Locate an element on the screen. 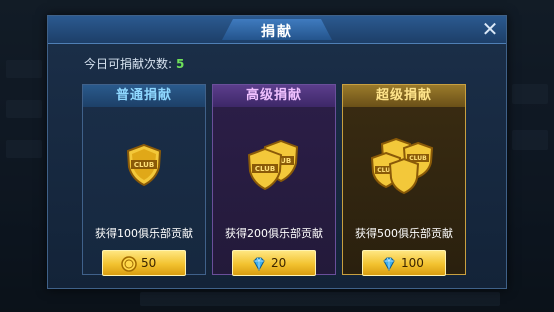  dialog-title: 捐献 is located at coordinates (277, 32).